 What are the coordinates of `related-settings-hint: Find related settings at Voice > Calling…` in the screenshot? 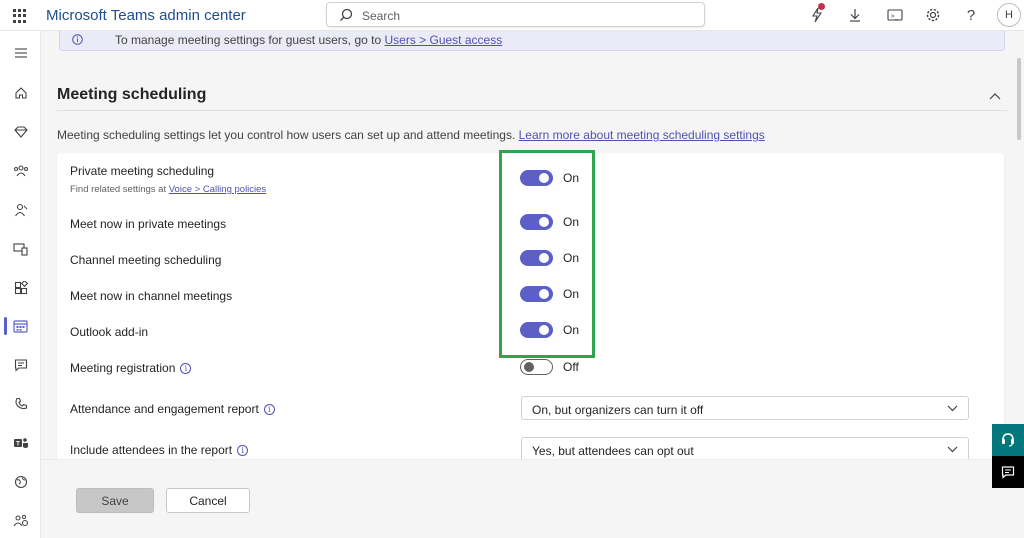 It's located at (168, 189).